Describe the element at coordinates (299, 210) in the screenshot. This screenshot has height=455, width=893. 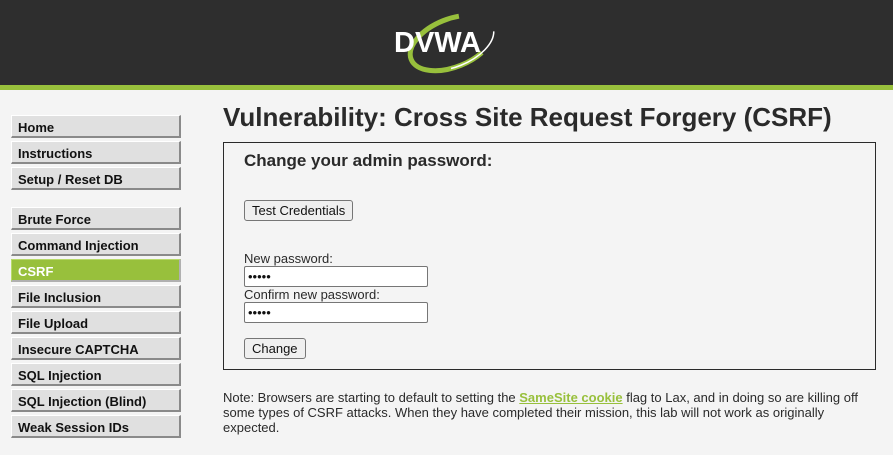
I see `test-credentials-button: Test Credentials` at that location.